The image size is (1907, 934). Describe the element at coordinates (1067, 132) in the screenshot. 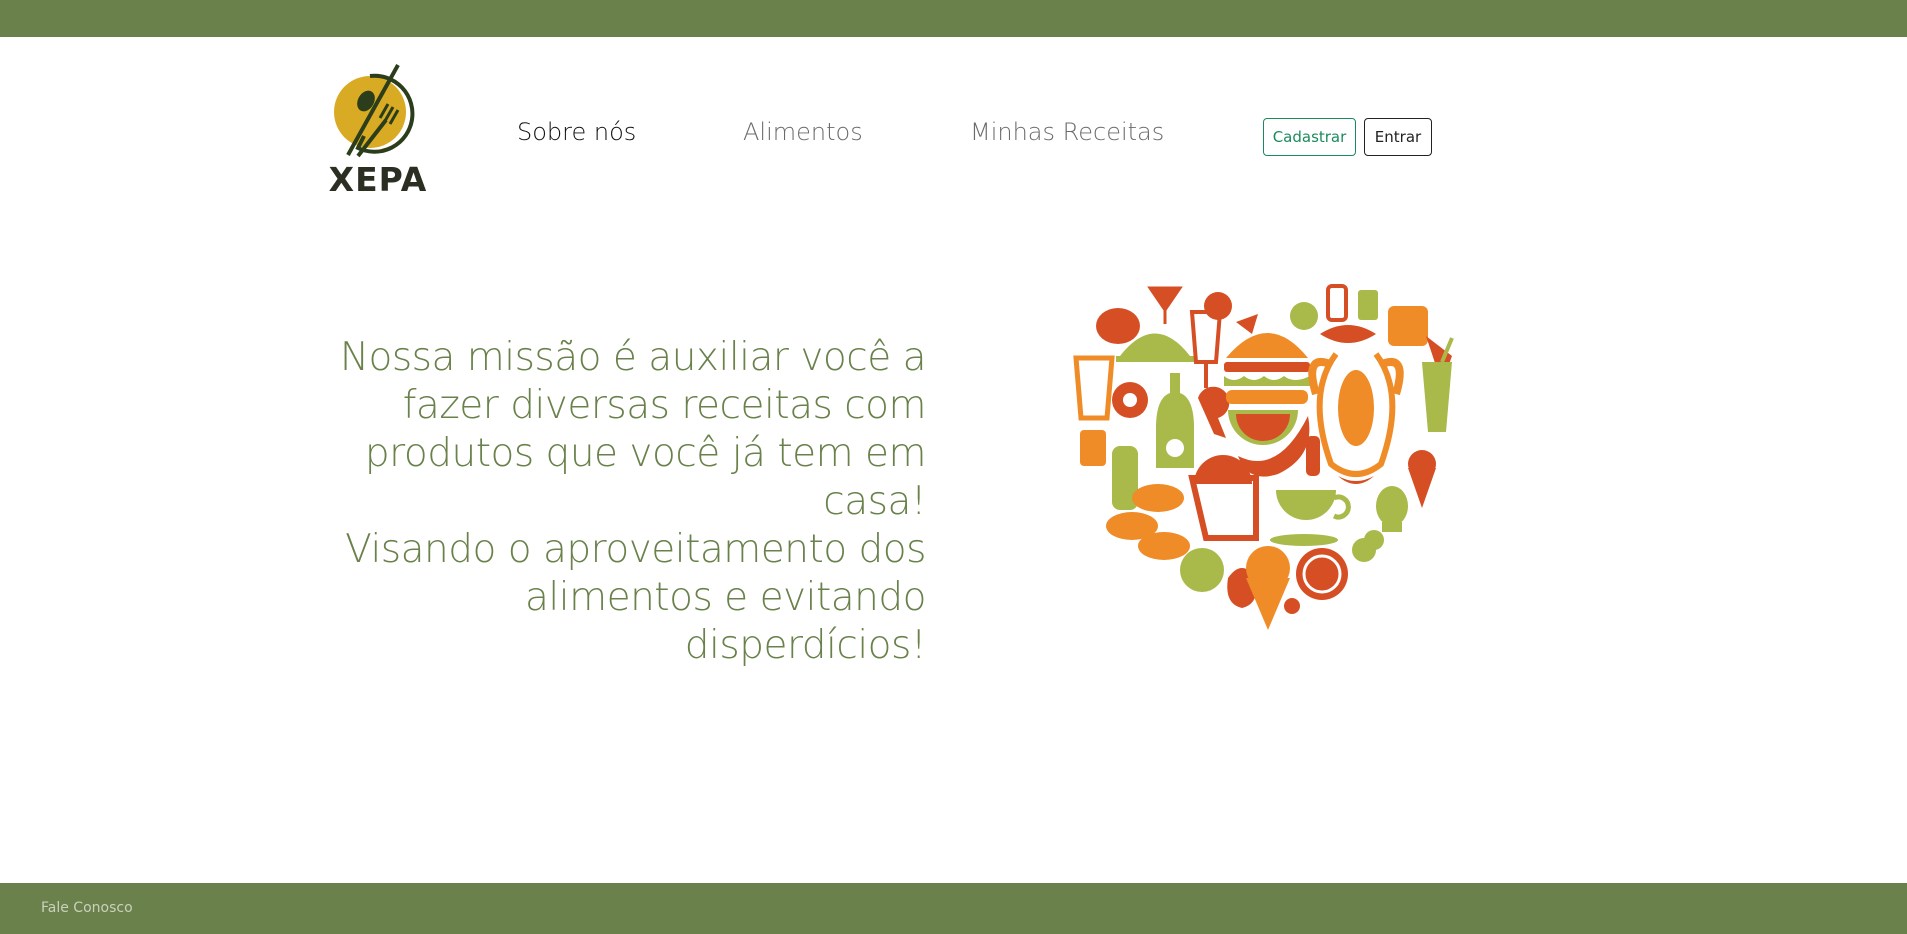

I see `nav-minhas-receitas: Minhas Receitas` at that location.